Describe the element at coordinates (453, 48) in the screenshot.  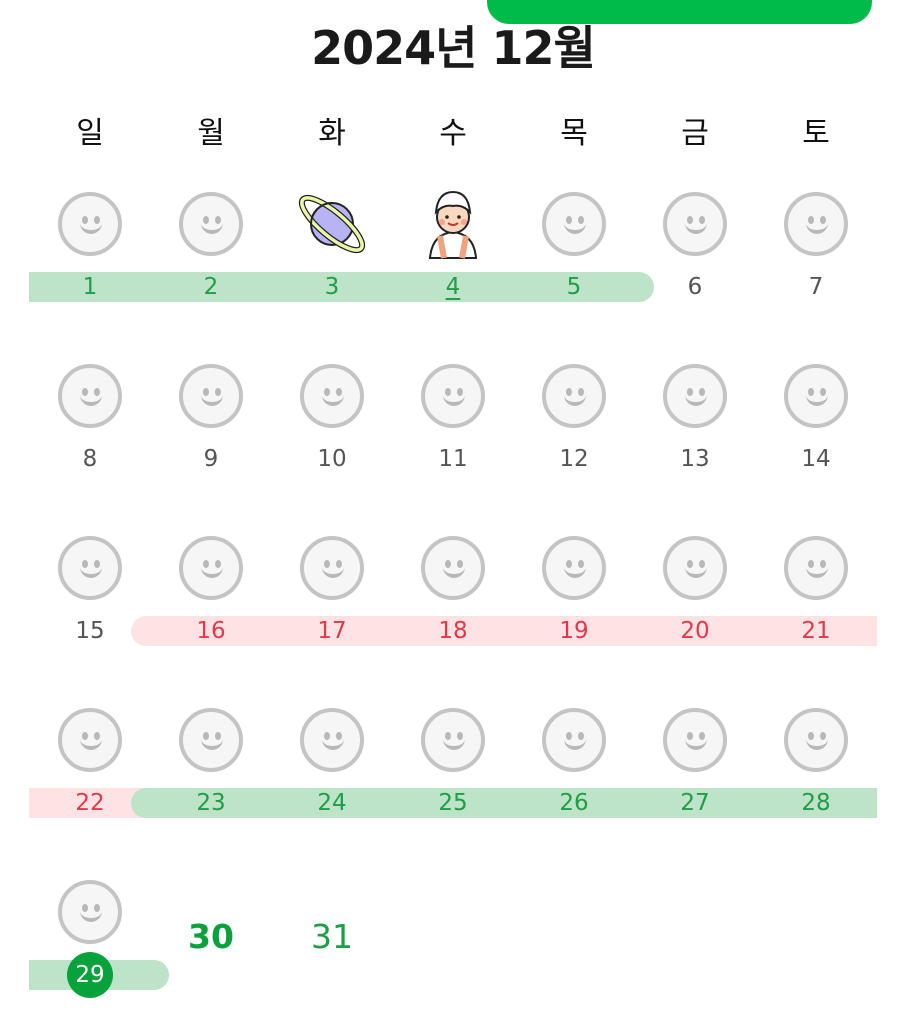
I see `month-title: 2024년 12월` at that location.